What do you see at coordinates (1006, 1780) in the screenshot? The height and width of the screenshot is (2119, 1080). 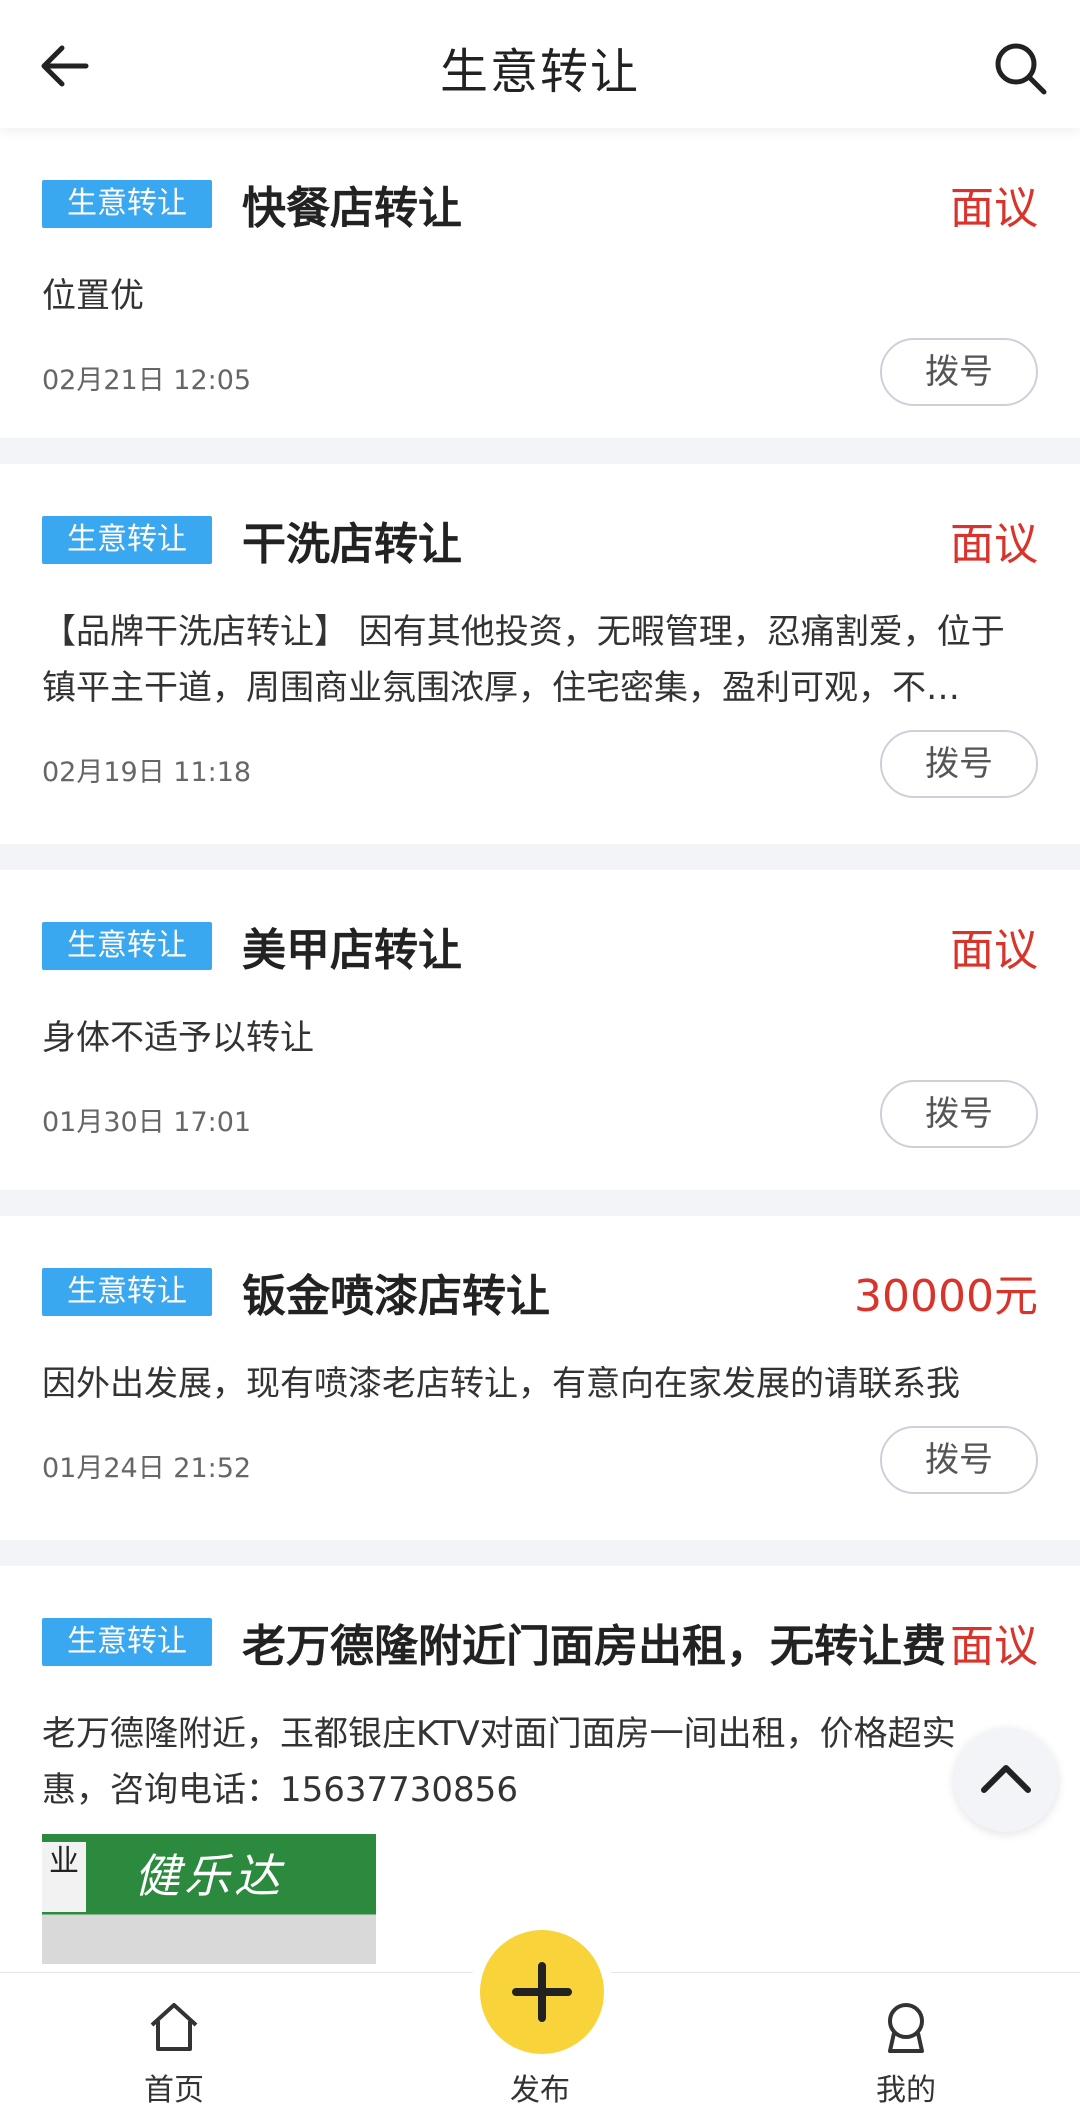 I see `chevron-up-icon` at bounding box center [1006, 1780].